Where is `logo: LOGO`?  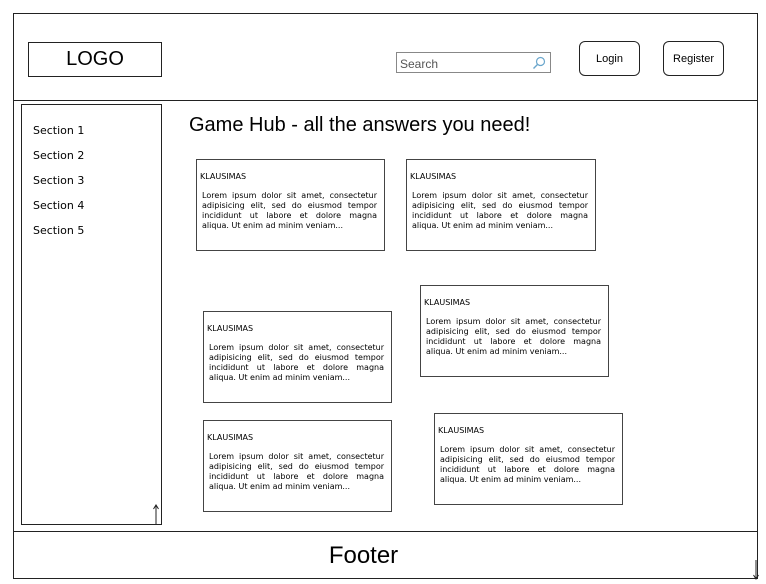
logo: LOGO is located at coordinates (95, 59).